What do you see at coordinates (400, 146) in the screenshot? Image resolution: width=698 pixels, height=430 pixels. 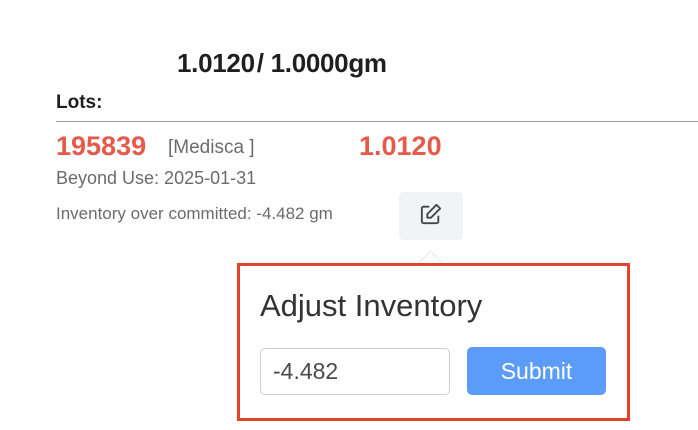 I see `lot-quantity: 1.0120` at bounding box center [400, 146].